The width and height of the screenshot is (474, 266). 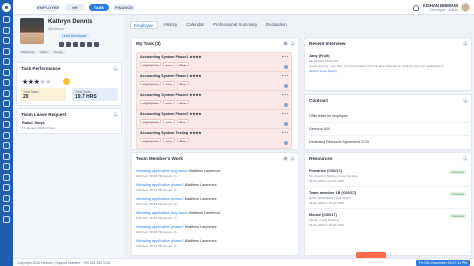 What do you see at coordinates (327, 43) in the screenshot?
I see `card-title: Recent Interview` at bounding box center [327, 43].